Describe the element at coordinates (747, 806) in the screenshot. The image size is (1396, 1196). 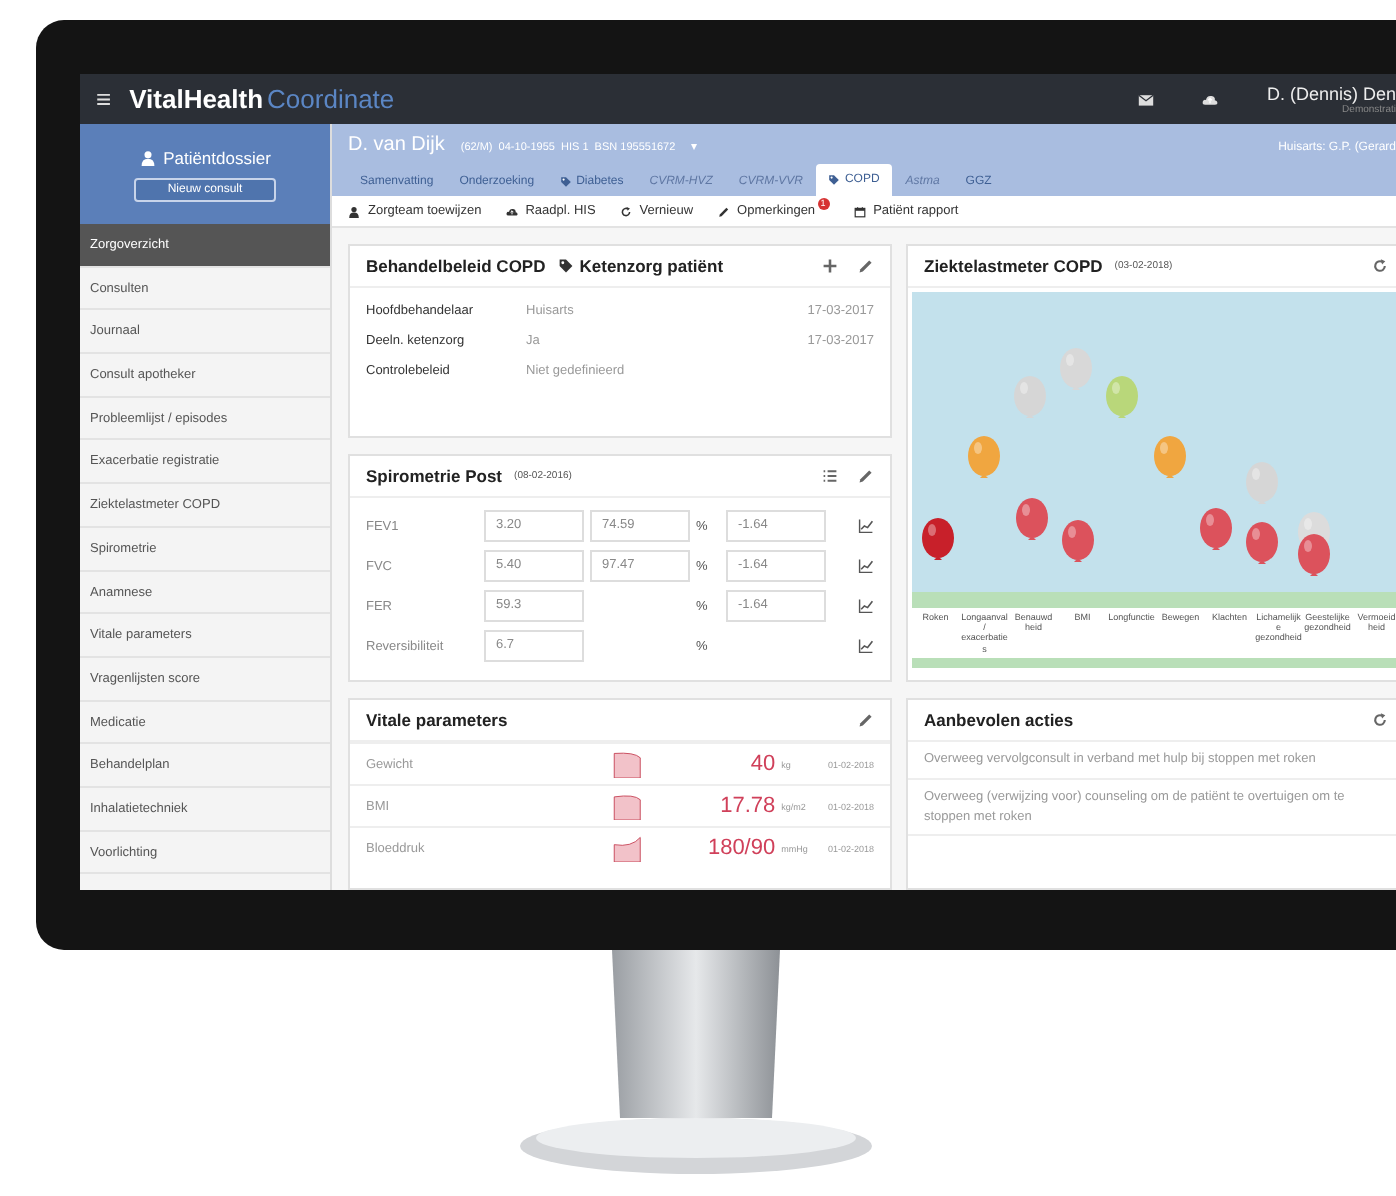
I see `measurement-value: 17.78` at that location.